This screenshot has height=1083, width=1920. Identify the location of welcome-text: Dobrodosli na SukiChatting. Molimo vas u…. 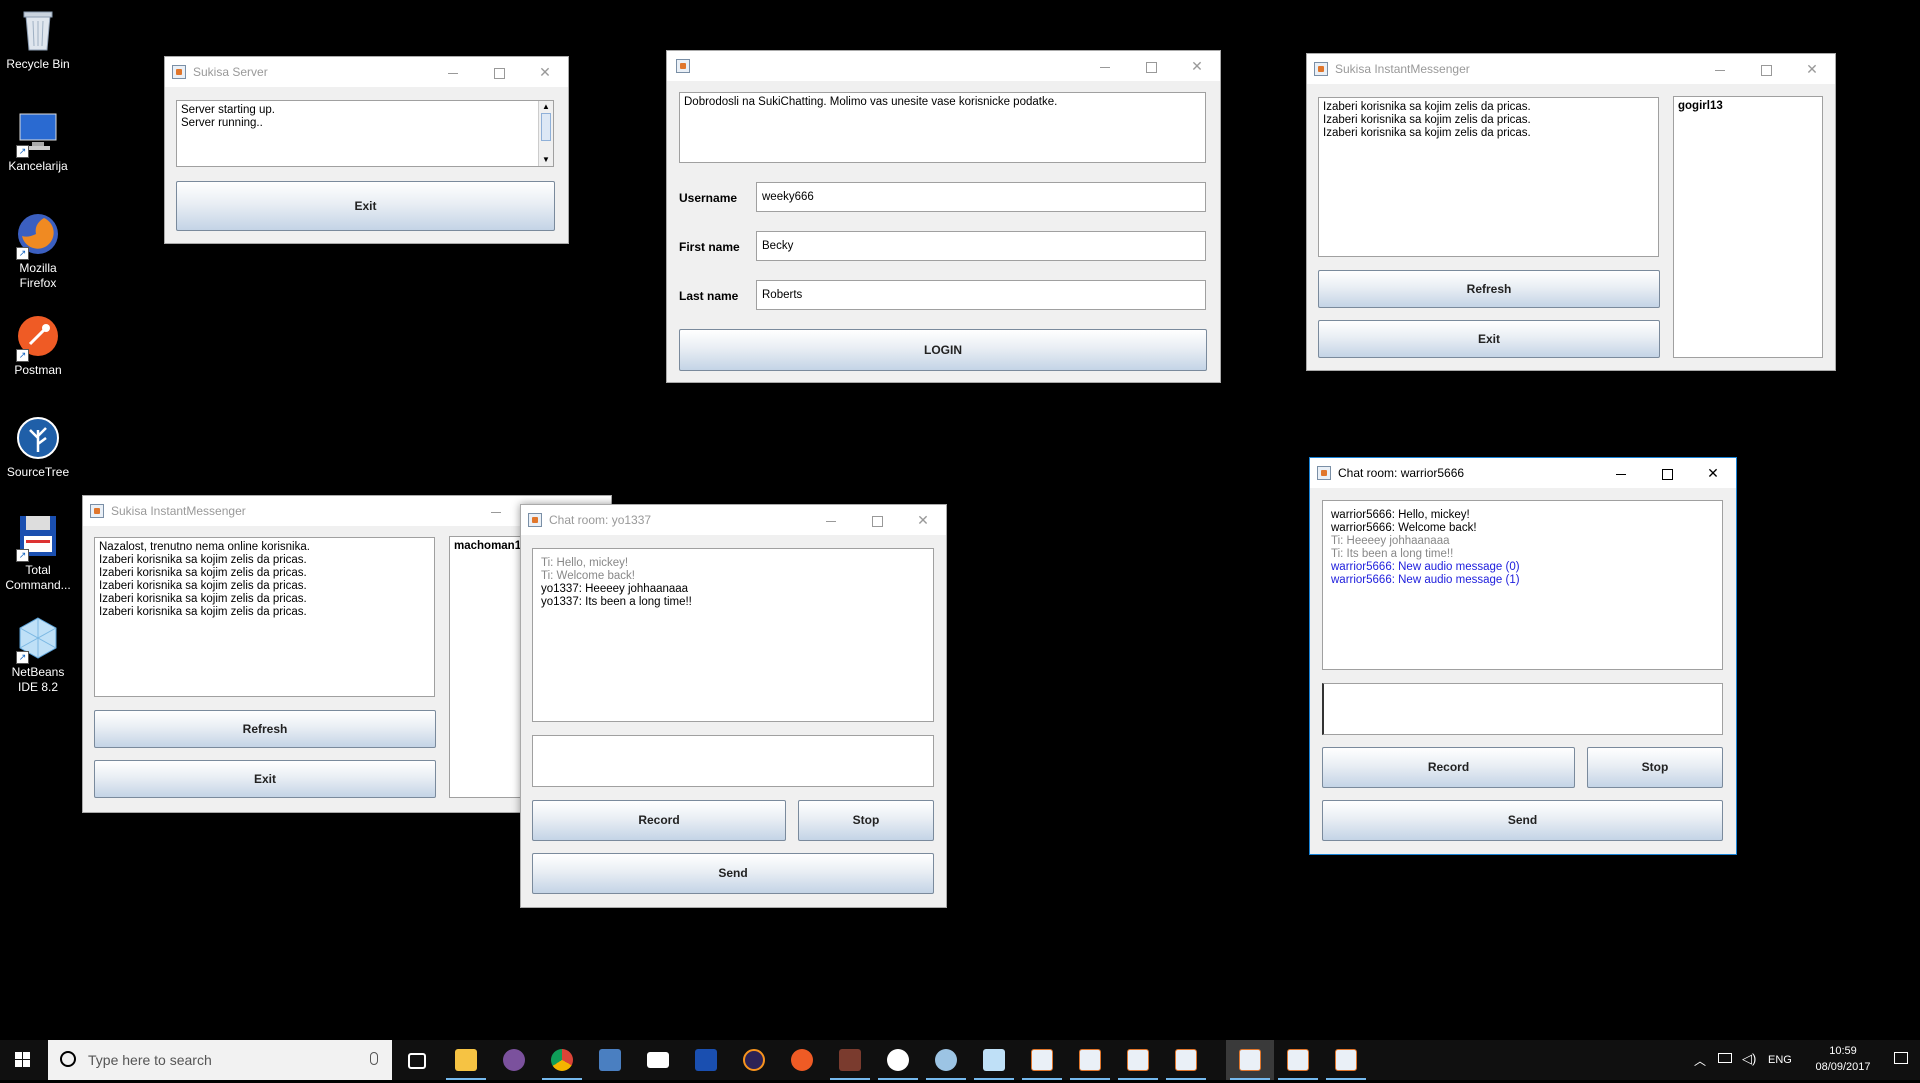
(871, 102).